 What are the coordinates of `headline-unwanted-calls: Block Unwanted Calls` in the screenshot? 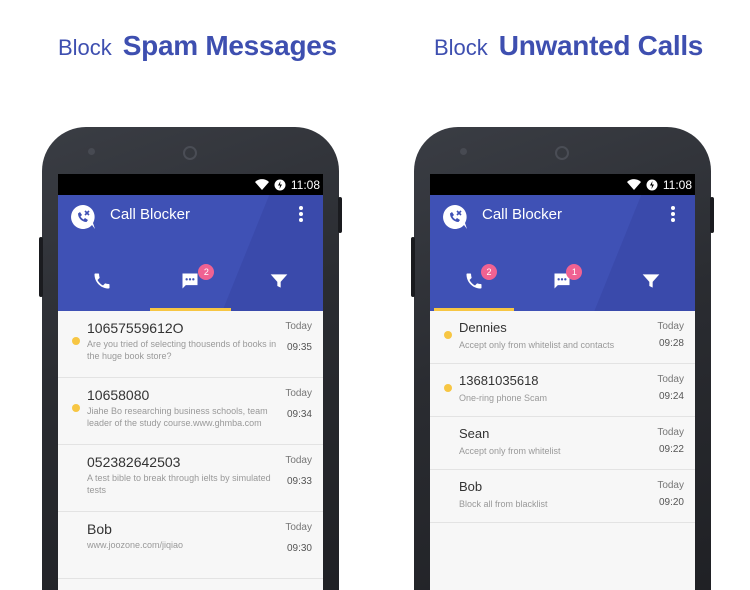 It's located at (568, 48).